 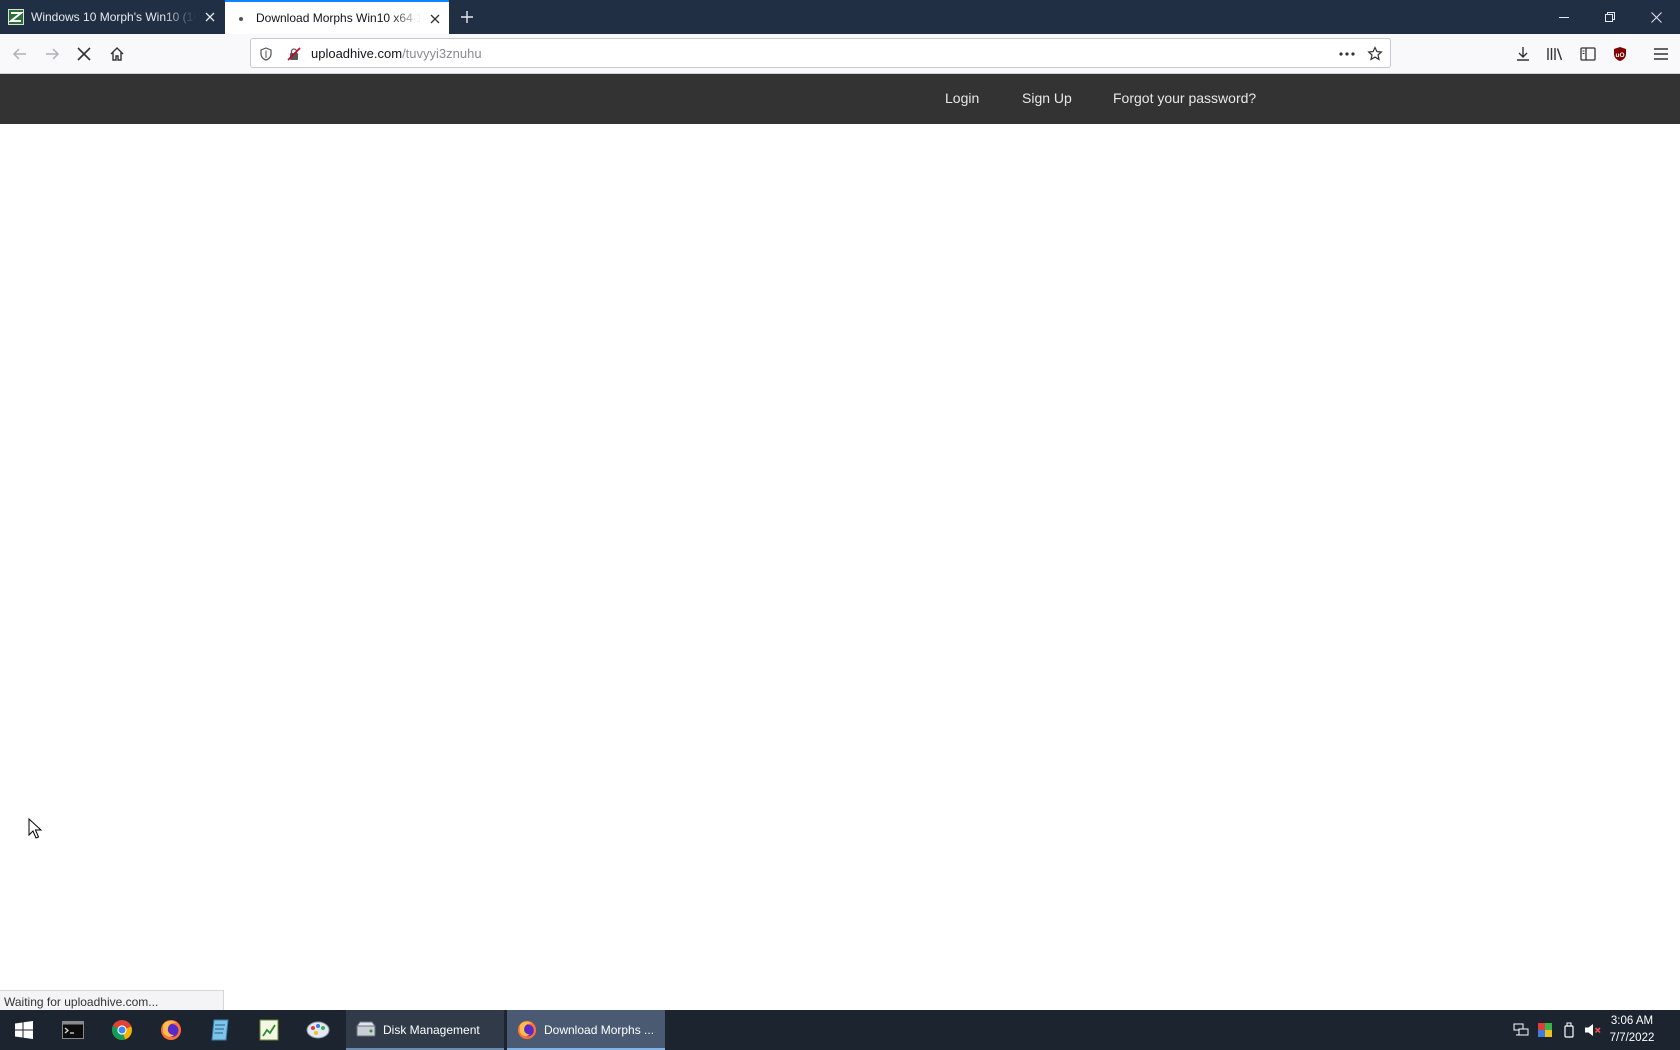 I want to click on color-tray-icon, so click(x=1545, y=1030).